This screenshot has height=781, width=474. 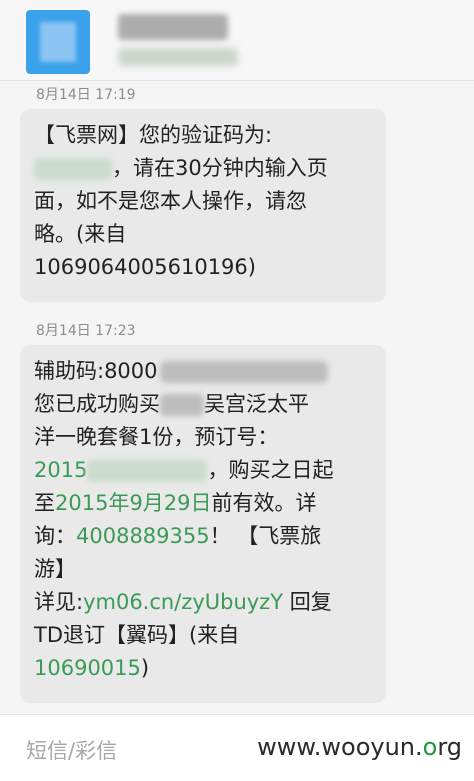 I want to click on watermark-text: rg, so click(x=449, y=747).